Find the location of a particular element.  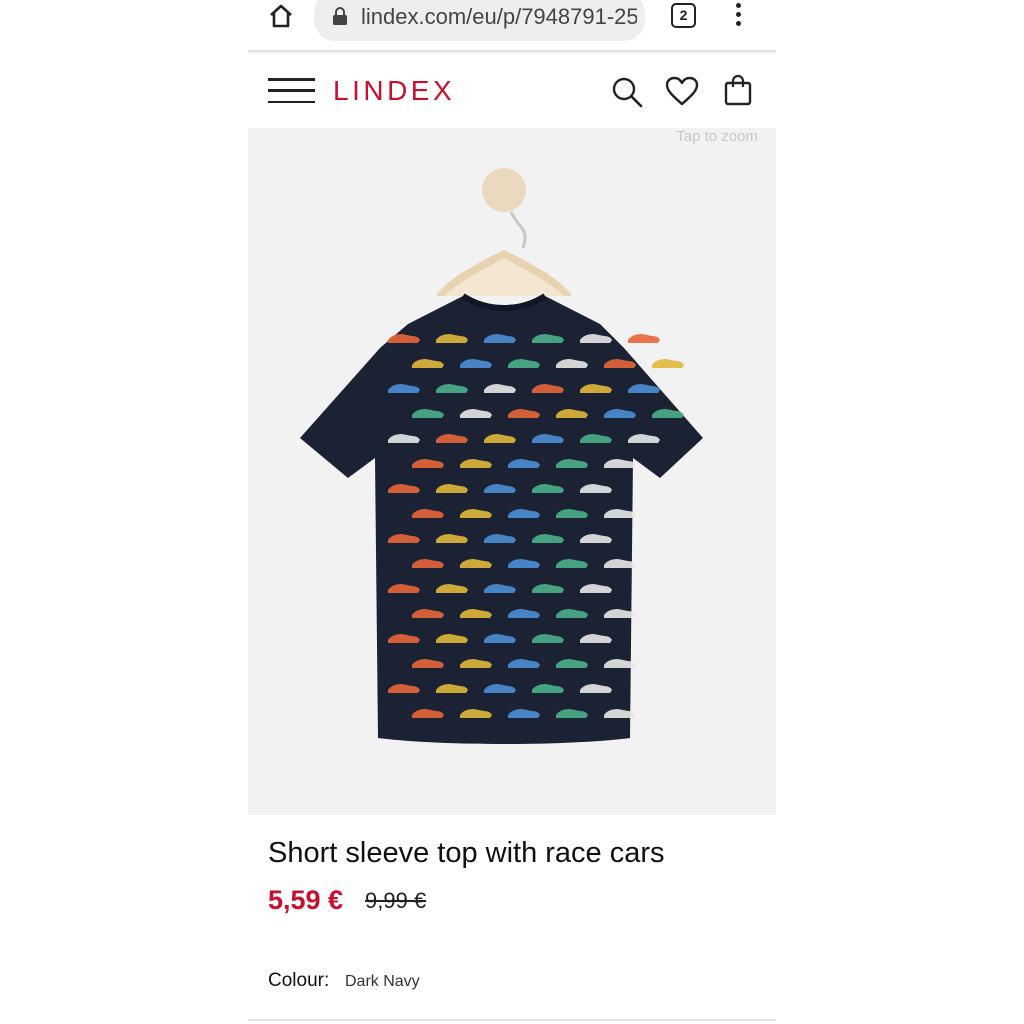

heart-icon is located at coordinates (682, 91).